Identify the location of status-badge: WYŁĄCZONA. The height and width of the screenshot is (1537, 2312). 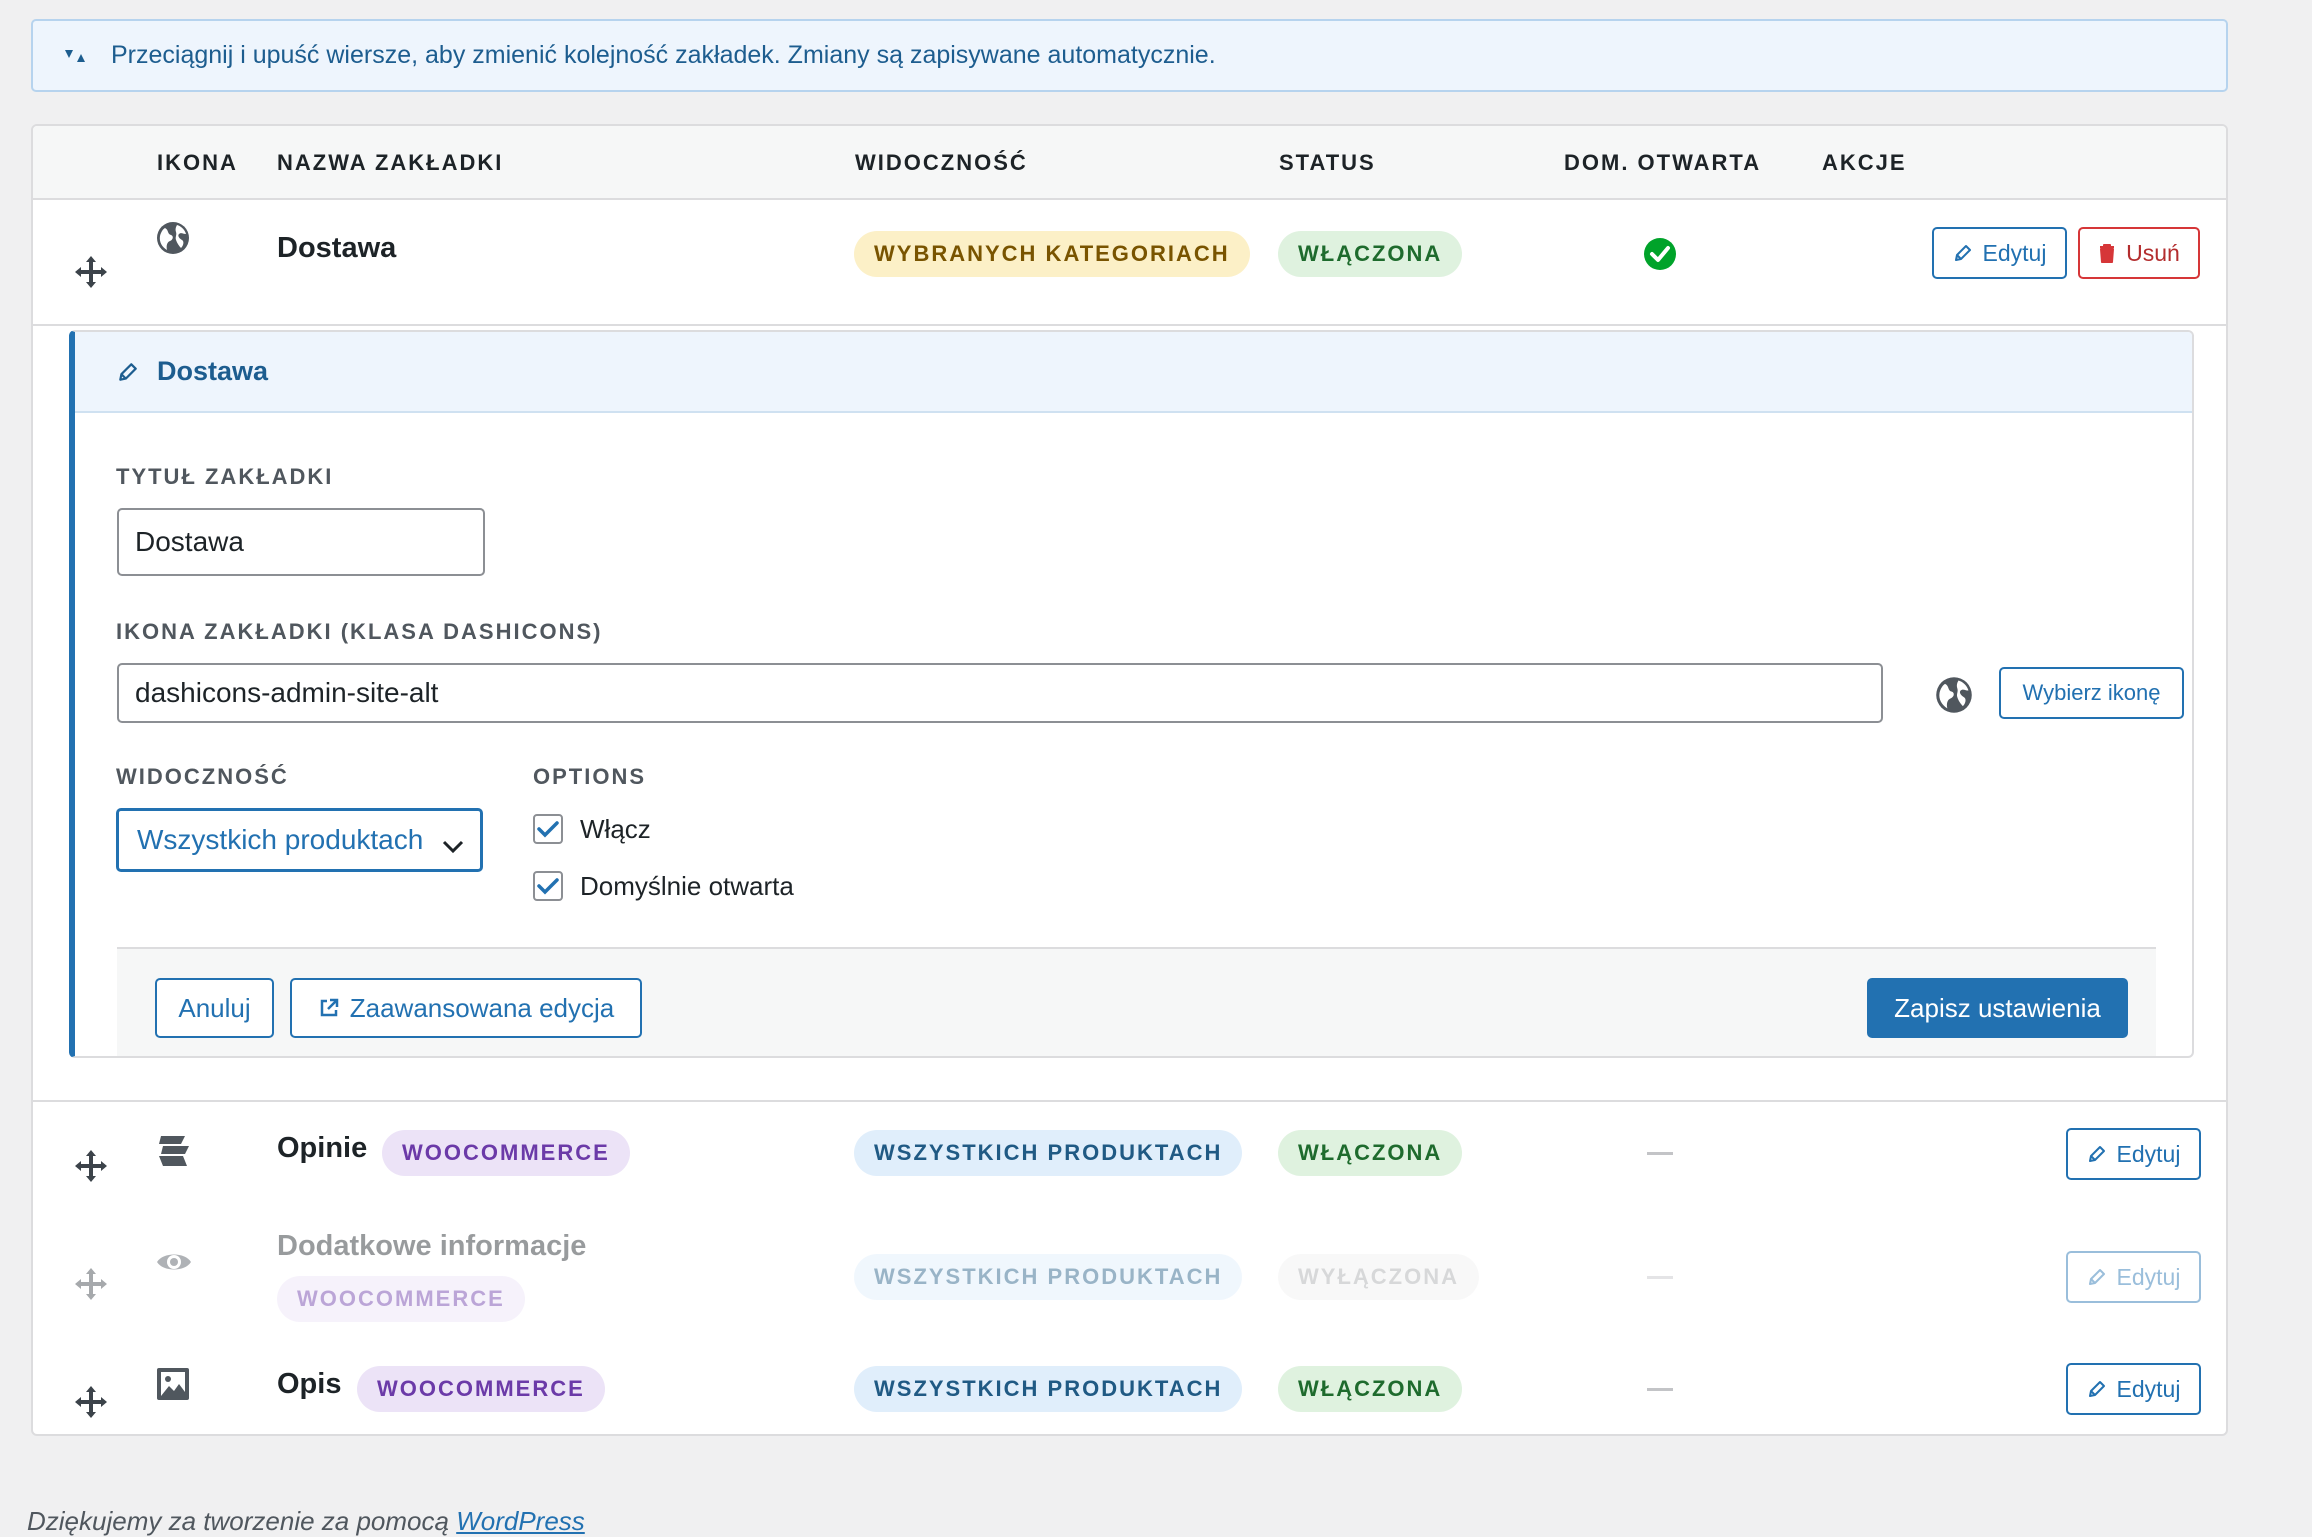
(1378, 1277).